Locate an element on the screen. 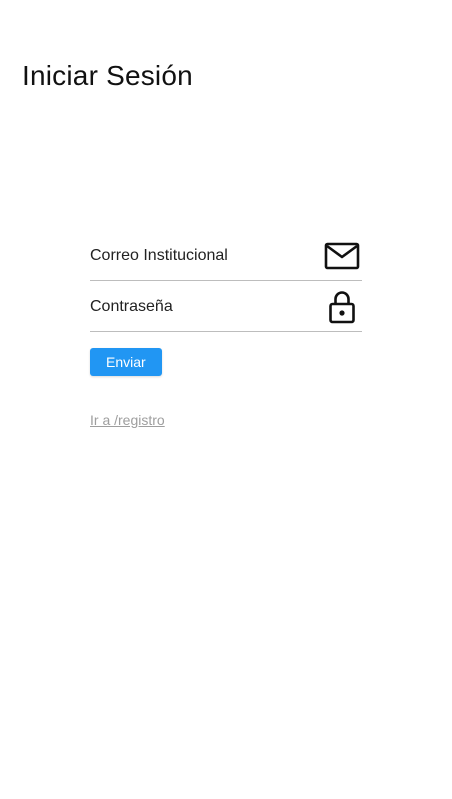 The image size is (452, 799). email-input is located at coordinates (206, 256).